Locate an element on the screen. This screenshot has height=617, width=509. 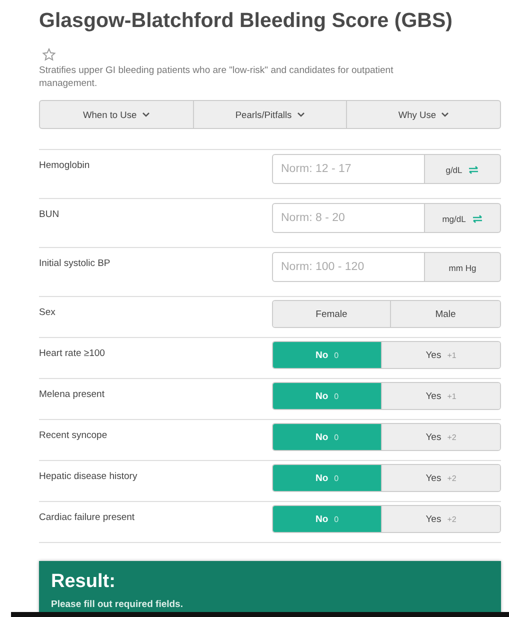
unit-button: mg/dL is located at coordinates (463, 218).